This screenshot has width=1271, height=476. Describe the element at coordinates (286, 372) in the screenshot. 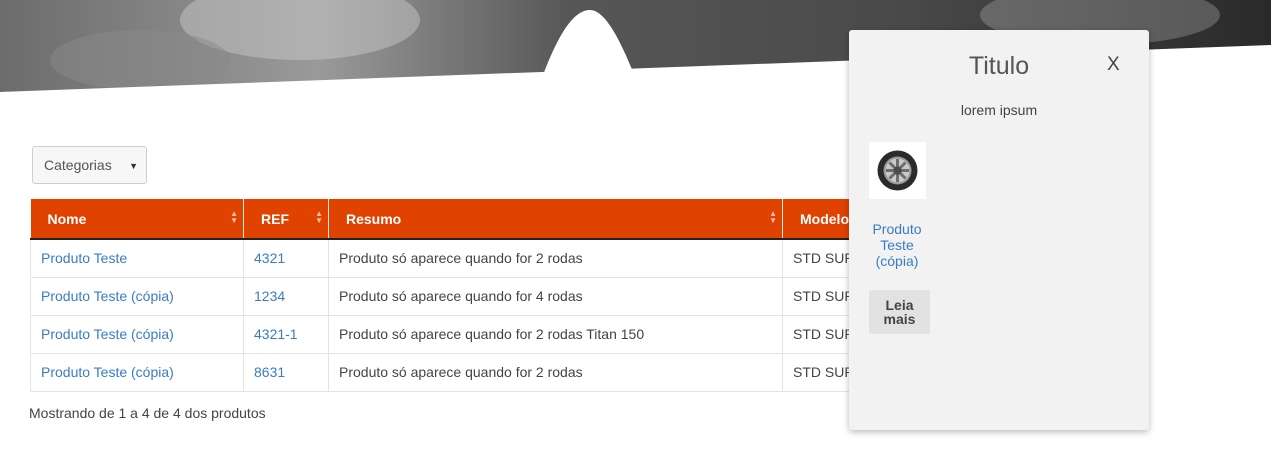

I see `product-ref-link: 8631` at that location.